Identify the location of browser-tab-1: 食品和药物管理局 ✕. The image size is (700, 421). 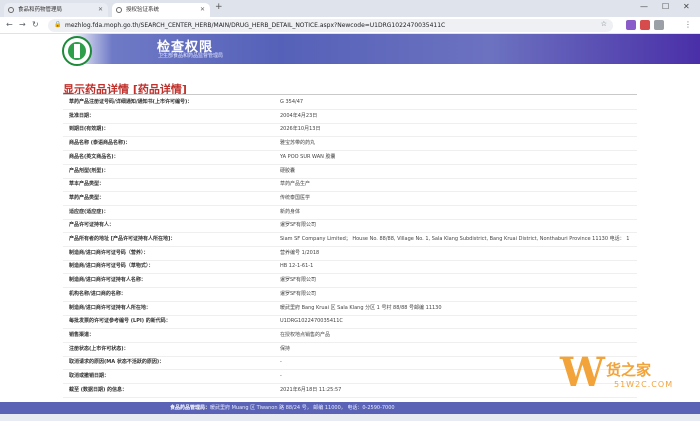
(56, 10).